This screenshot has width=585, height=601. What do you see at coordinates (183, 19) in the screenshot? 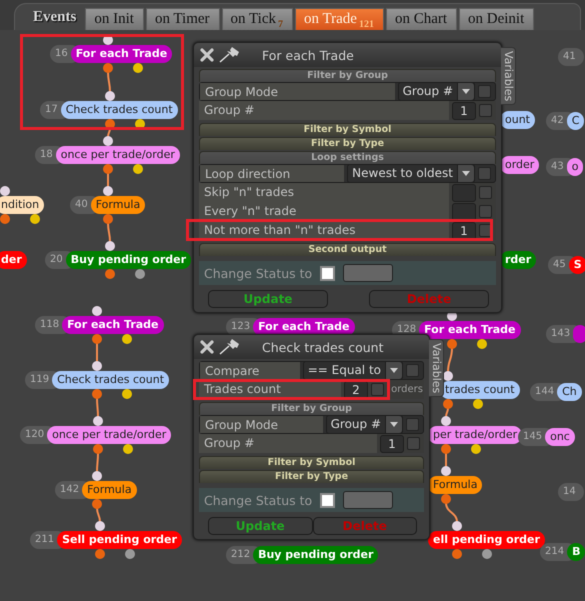
I see `tab: on Timer` at bounding box center [183, 19].